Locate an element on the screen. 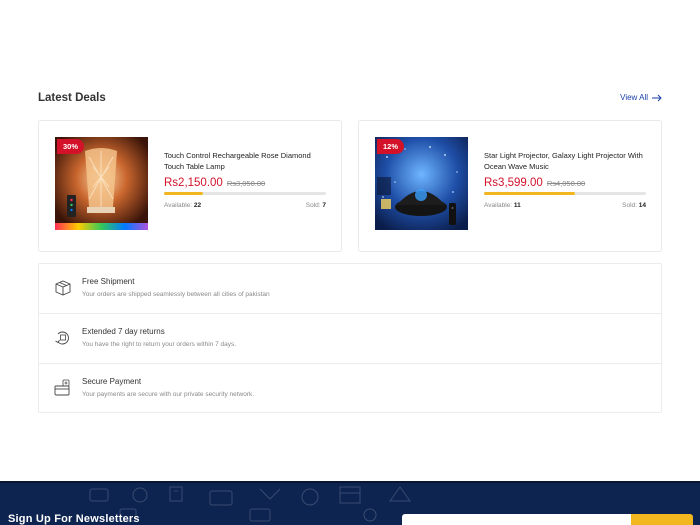 The width and height of the screenshot is (700, 525). return-icon is located at coordinates (62, 338).